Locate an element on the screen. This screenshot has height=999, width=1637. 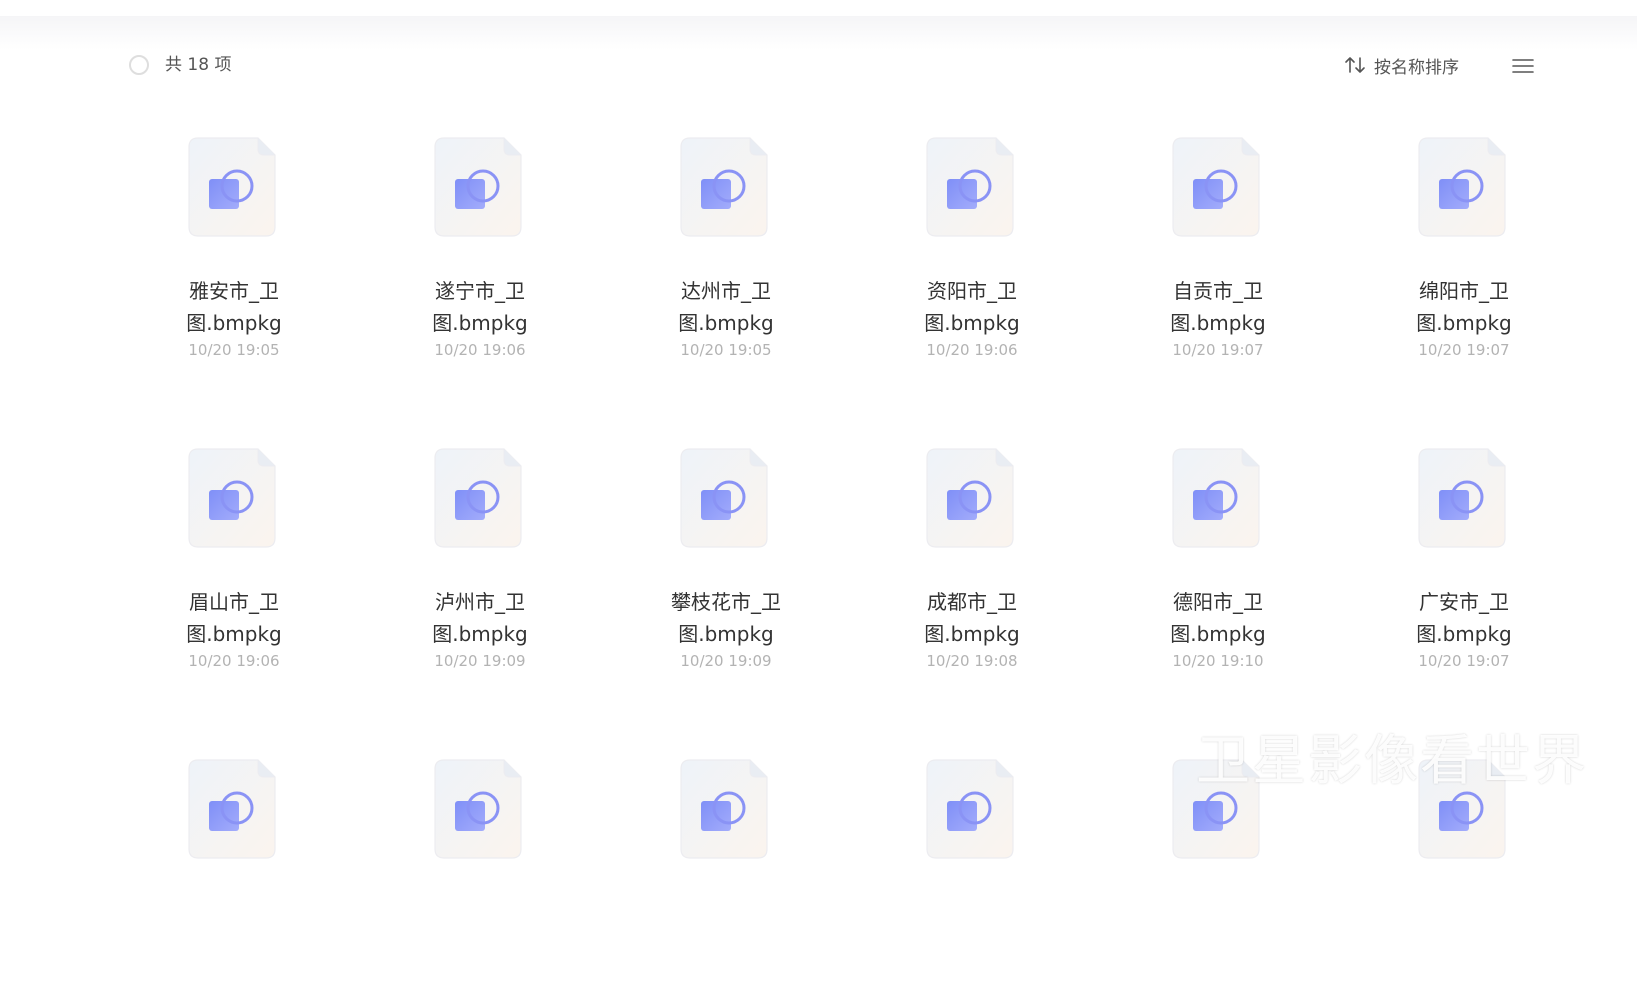
file-name-line1: 德阳市_卫 is located at coordinates (1218, 602).